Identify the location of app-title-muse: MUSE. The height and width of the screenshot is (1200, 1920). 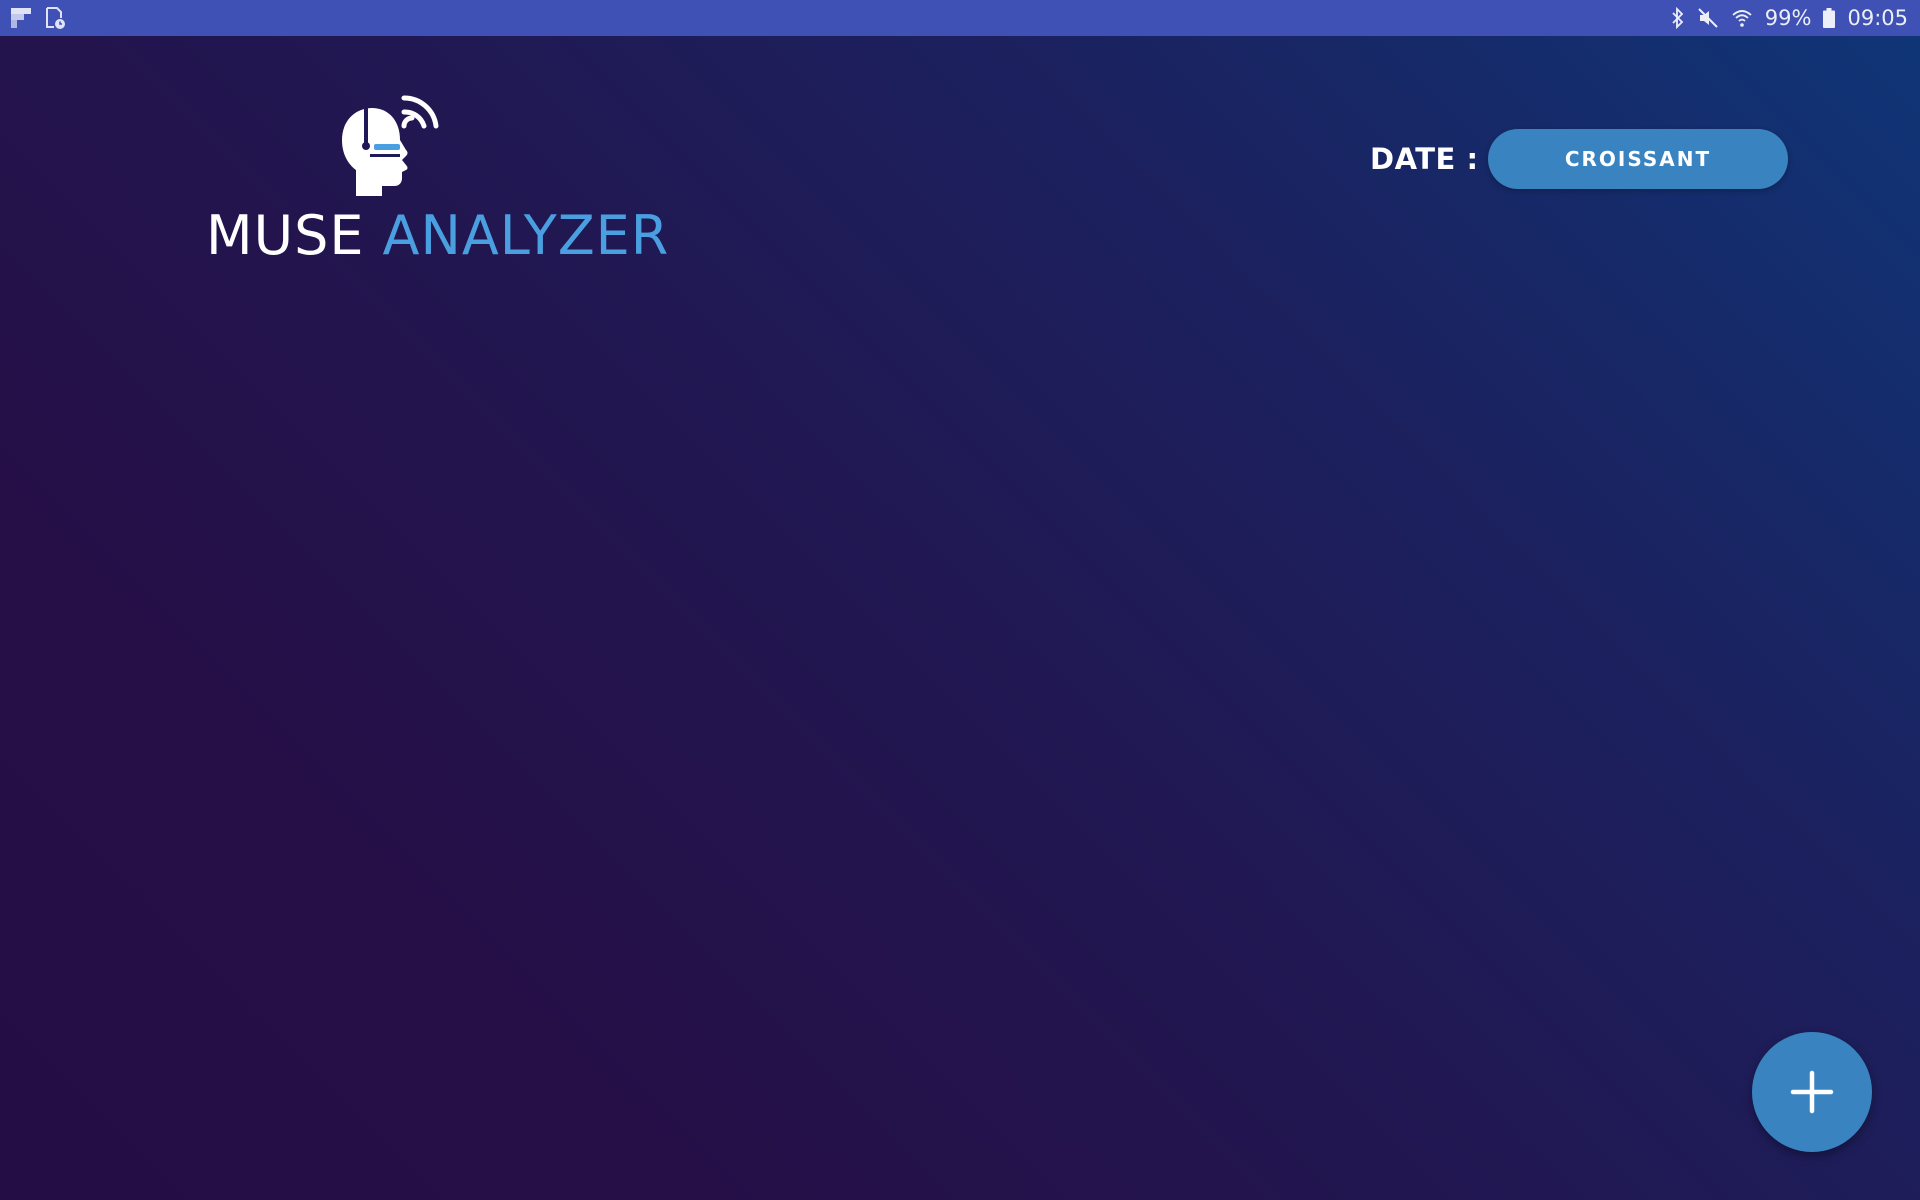
(285, 235).